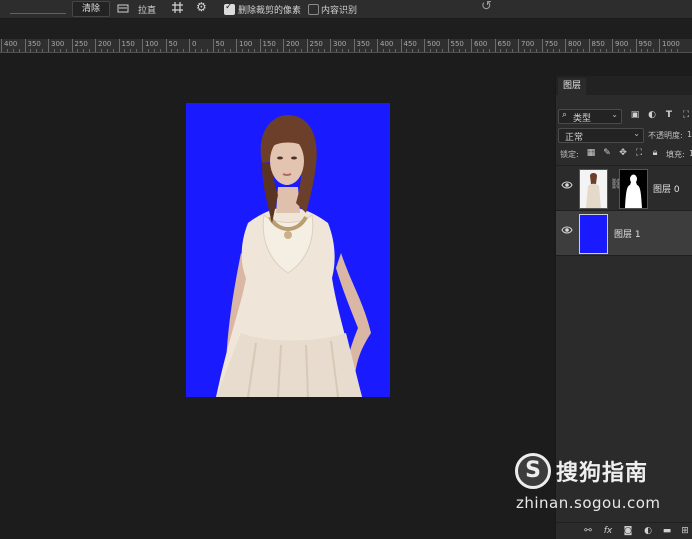 Image resolution: width=692 pixels, height=539 pixels. What do you see at coordinates (666, 188) in the screenshot?
I see `layer-name: 图层 0` at bounding box center [666, 188].